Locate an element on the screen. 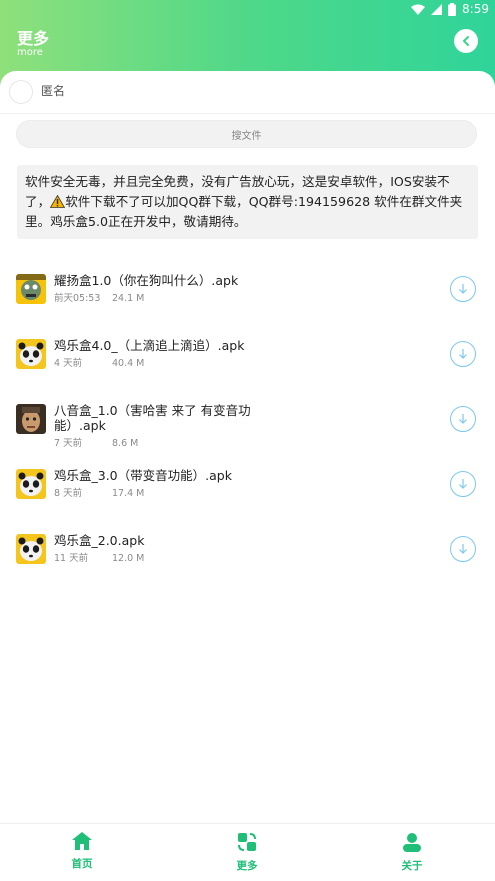  tab-about-label: 关于 is located at coordinates (412, 866).